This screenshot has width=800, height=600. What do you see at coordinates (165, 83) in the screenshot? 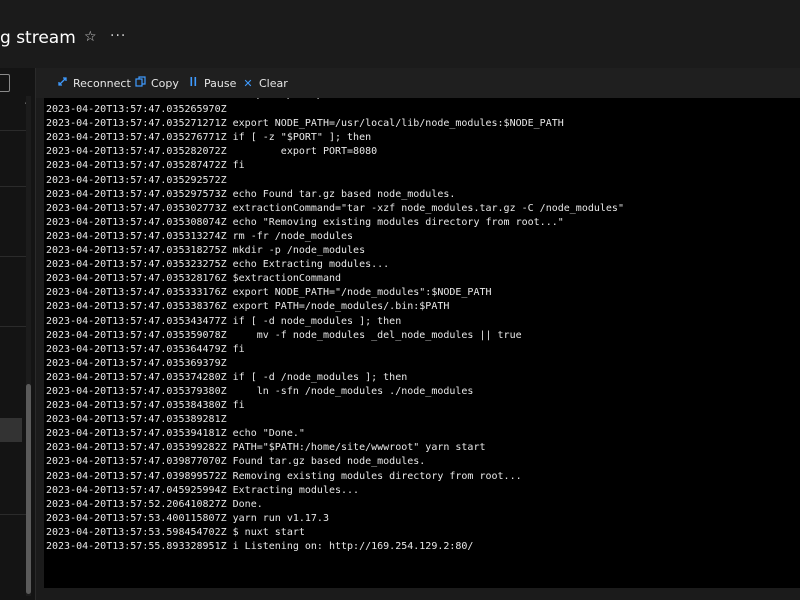
I see `copy-label: Copy` at bounding box center [165, 83].